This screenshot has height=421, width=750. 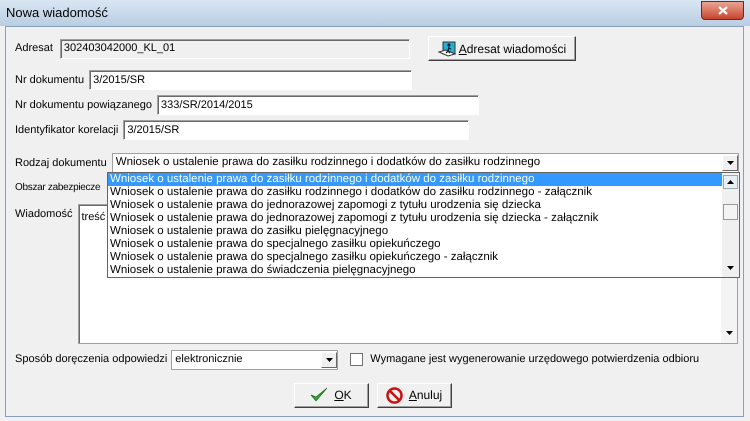 What do you see at coordinates (43, 214) in the screenshot?
I see `field-label: Wiadomość` at bounding box center [43, 214].